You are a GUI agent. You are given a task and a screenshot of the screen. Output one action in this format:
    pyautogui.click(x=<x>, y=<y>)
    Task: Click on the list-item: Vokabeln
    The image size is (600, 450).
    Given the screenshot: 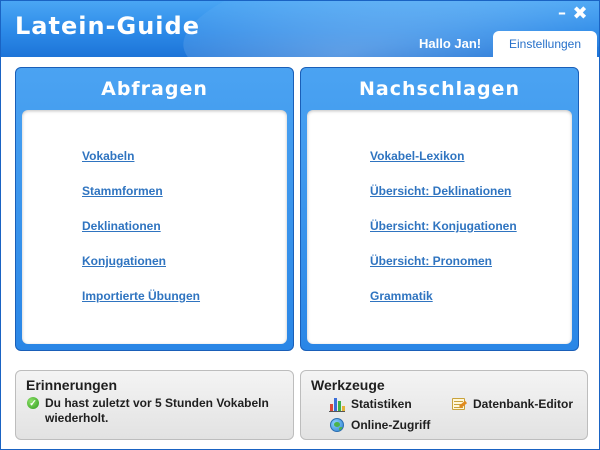 What is the action you would take?
    pyautogui.click(x=141, y=164)
    